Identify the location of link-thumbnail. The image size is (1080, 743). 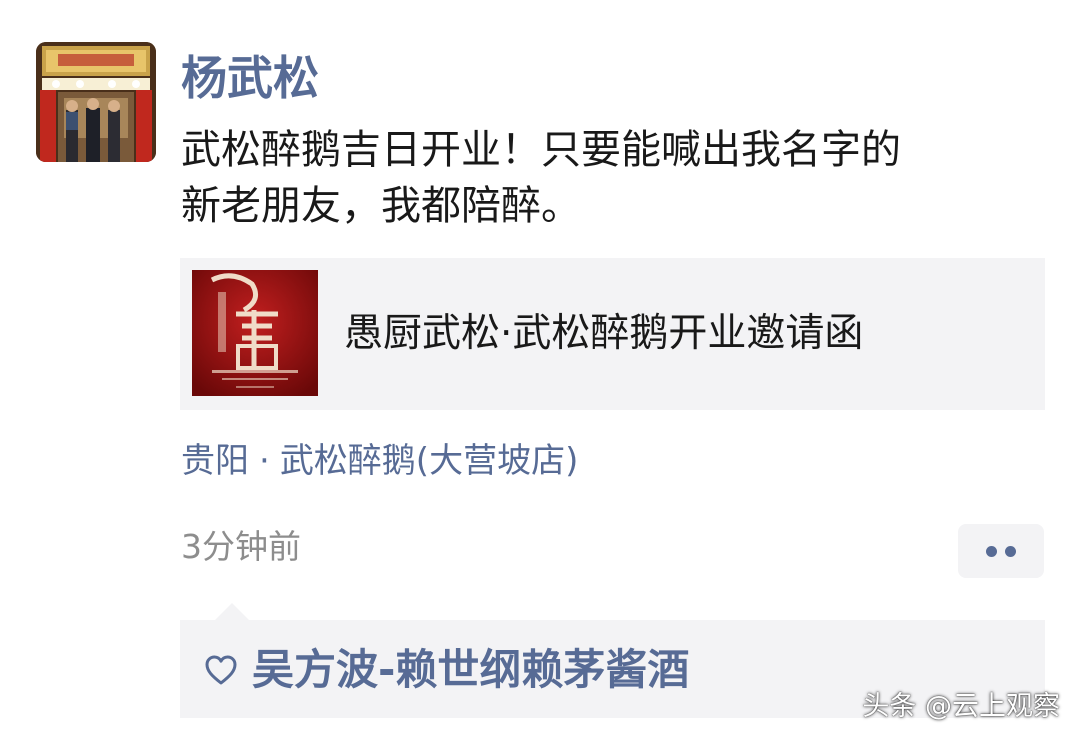
(255, 333).